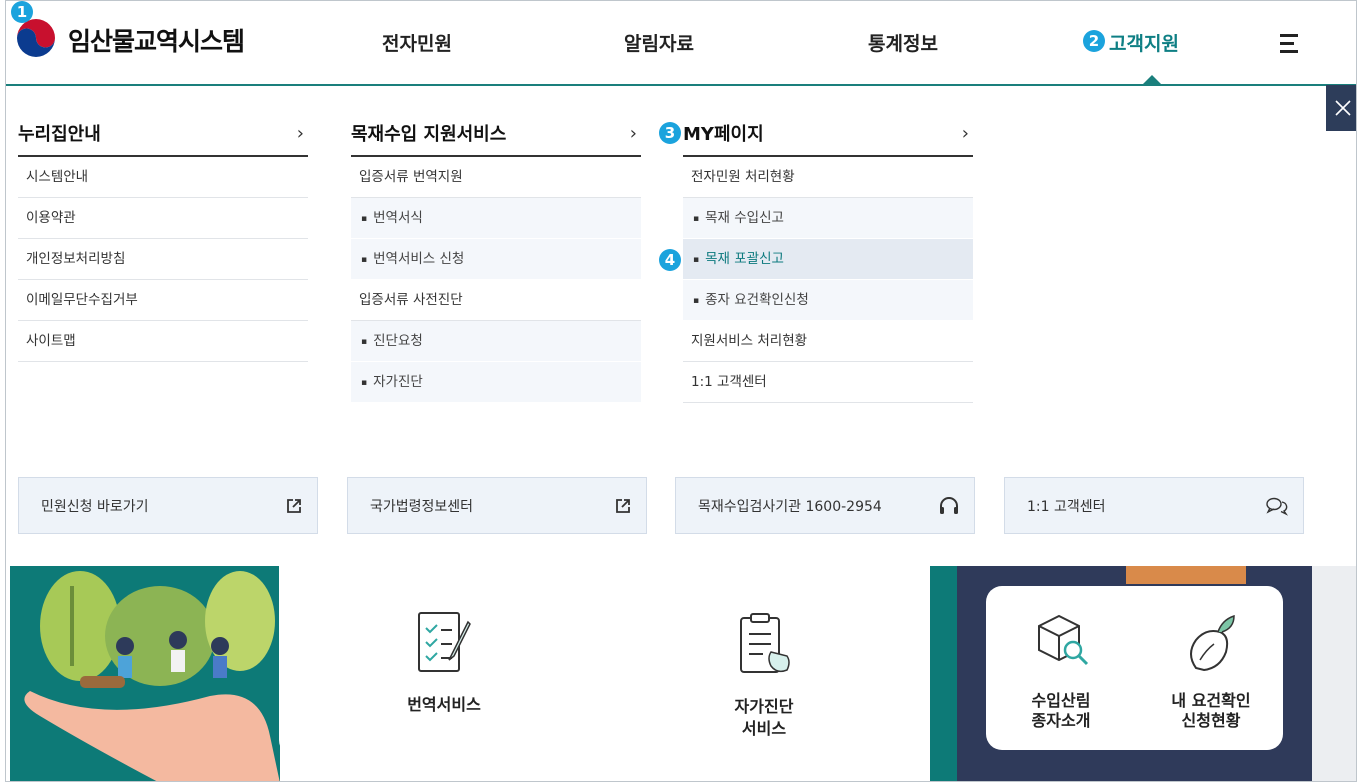 The width and height of the screenshot is (1362, 784). I want to click on forest-hand-illustration, so click(152, 676).